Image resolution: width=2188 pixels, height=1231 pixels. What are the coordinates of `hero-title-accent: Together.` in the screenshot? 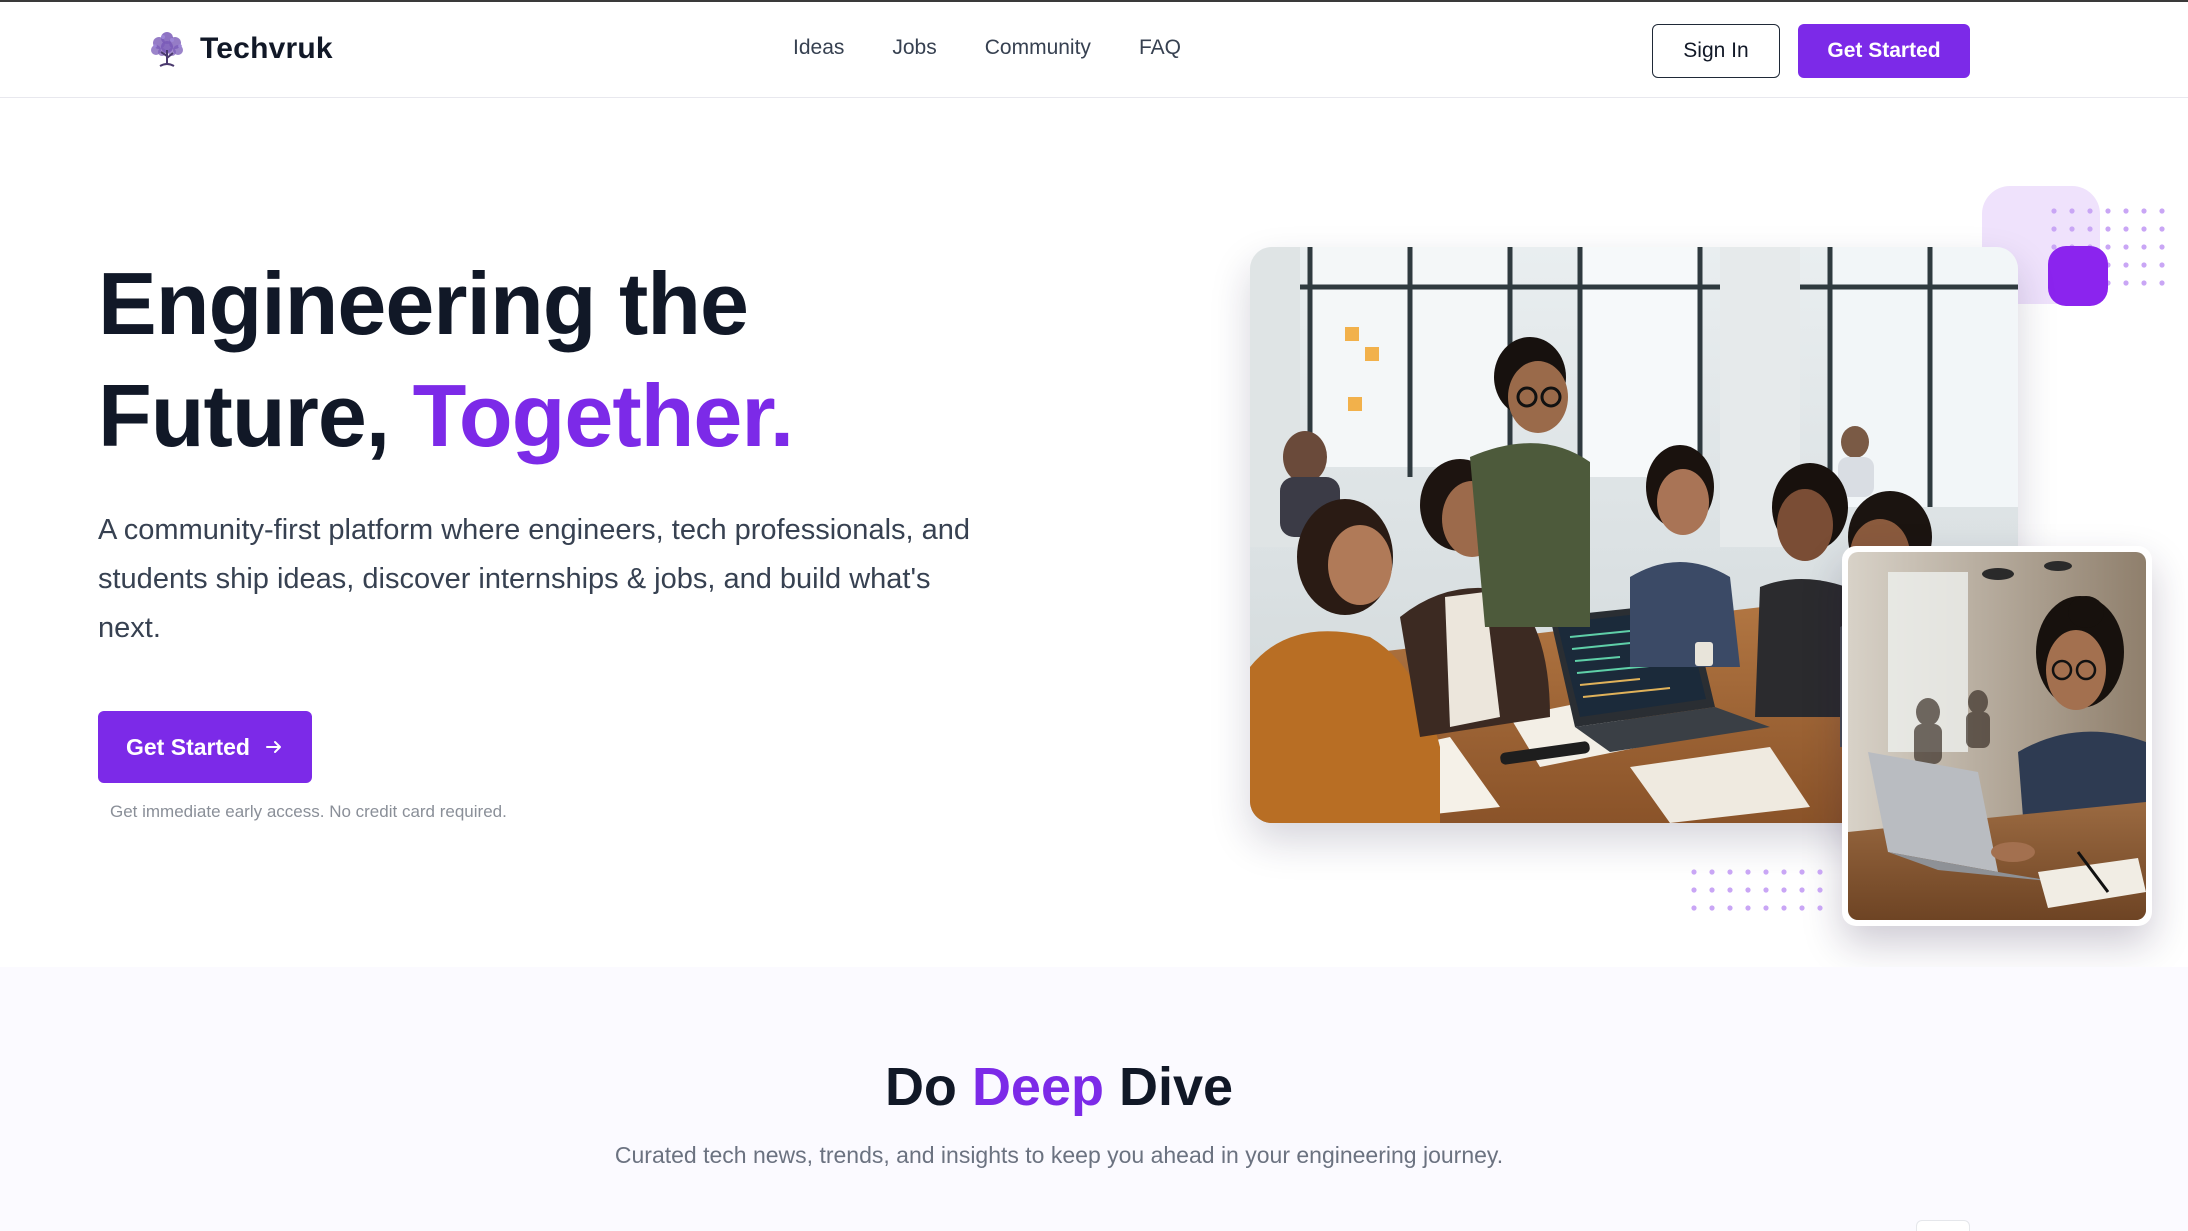 It's located at (603, 415).